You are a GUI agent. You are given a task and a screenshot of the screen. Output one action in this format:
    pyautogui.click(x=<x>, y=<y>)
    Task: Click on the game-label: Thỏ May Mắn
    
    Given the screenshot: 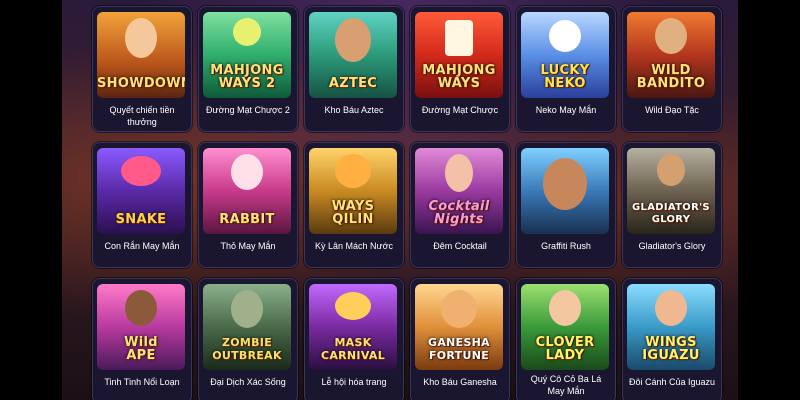 What is the action you would take?
    pyautogui.click(x=248, y=246)
    